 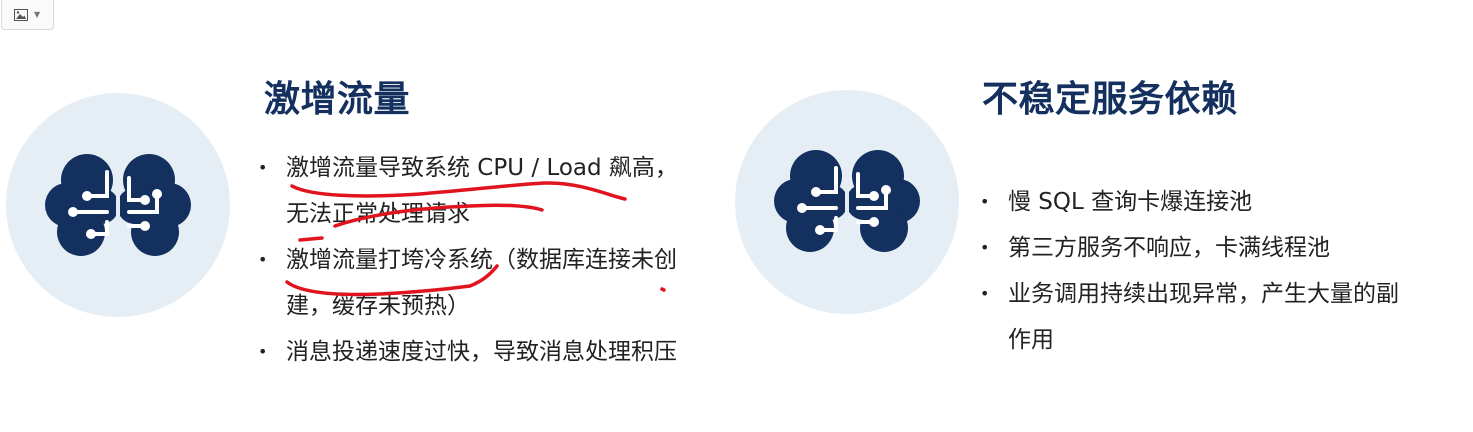 I want to click on image-menu-button: ▼, so click(x=27, y=15).